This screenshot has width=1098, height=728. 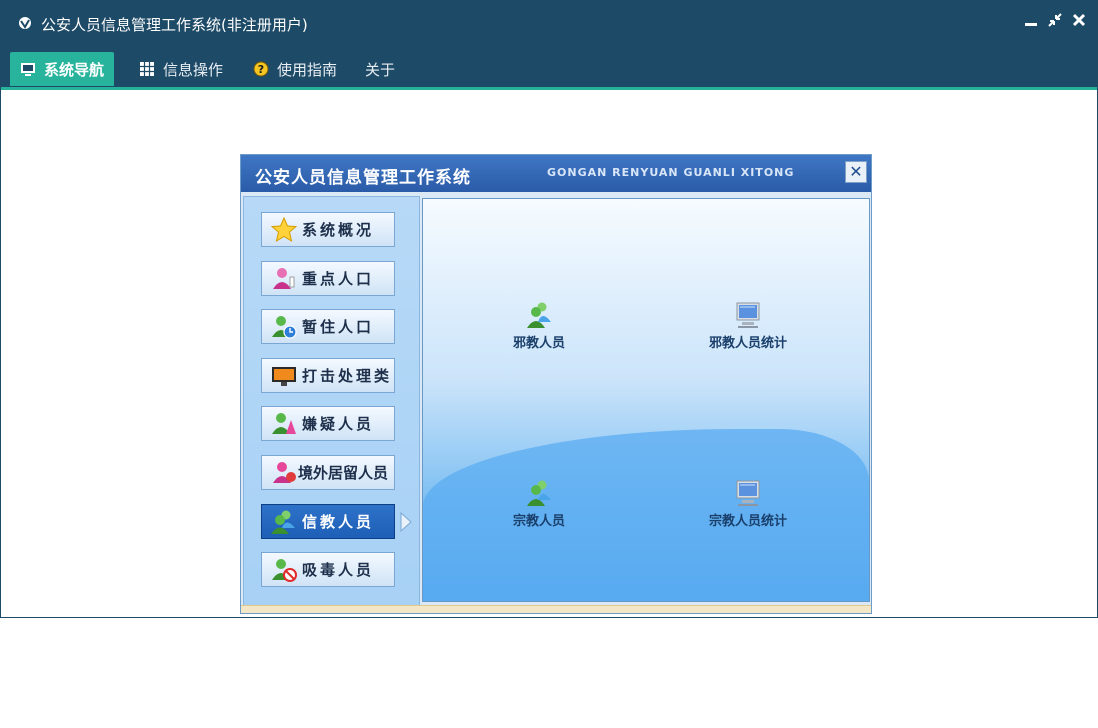 I want to click on item-religious-members: 宗教人员, so click(x=539, y=503).